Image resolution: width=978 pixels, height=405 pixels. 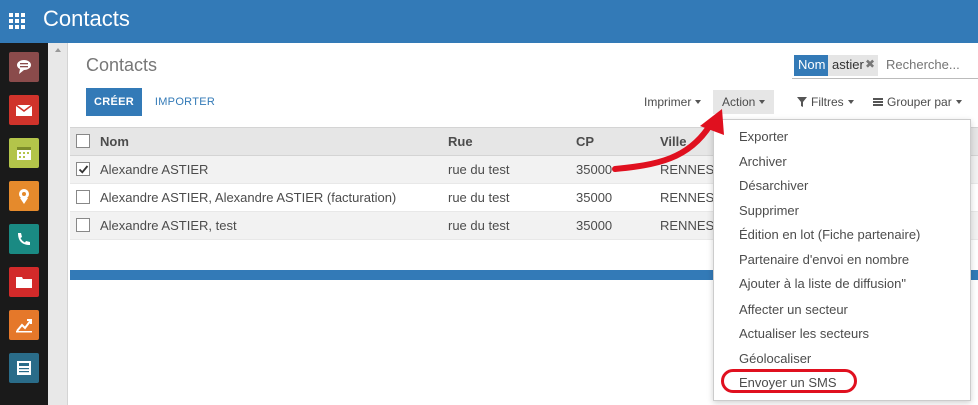 I want to click on group-by-label: Grouper par, so click(x=919, y=102).